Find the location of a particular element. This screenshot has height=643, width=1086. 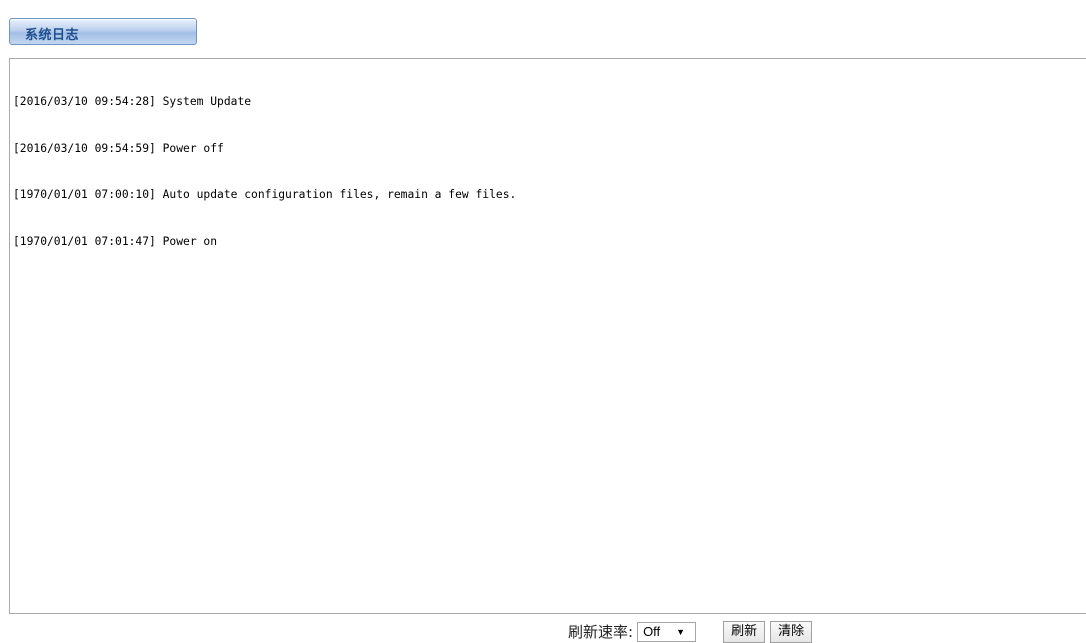

log-line: [2016/03/10 09:54:28] System Update is located at coordinates (132, 101).